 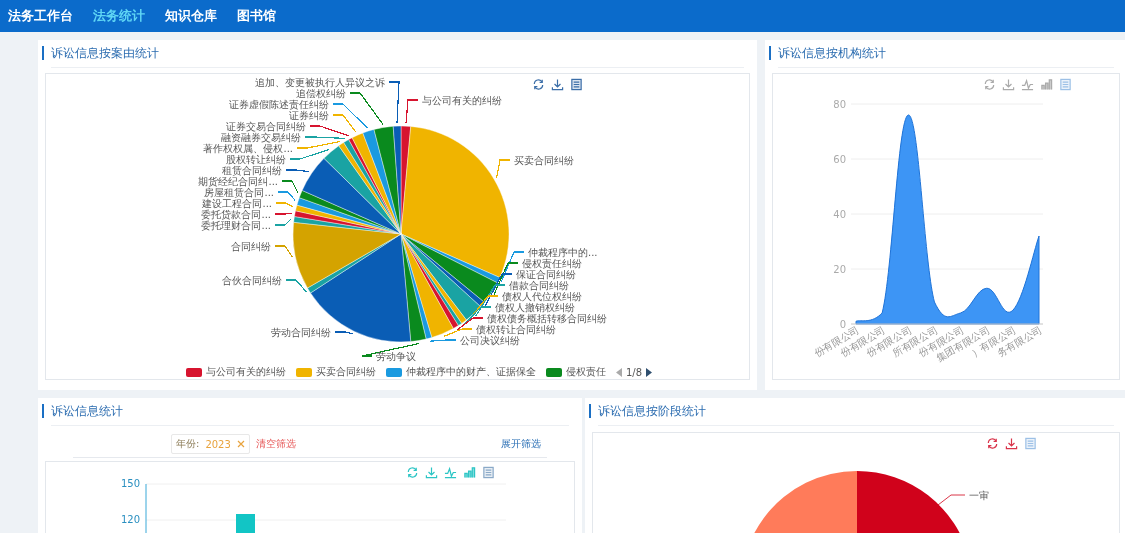 I want to click on pie-label: 债权债务概括转移合同纠纷, so click(x=547, y=318).